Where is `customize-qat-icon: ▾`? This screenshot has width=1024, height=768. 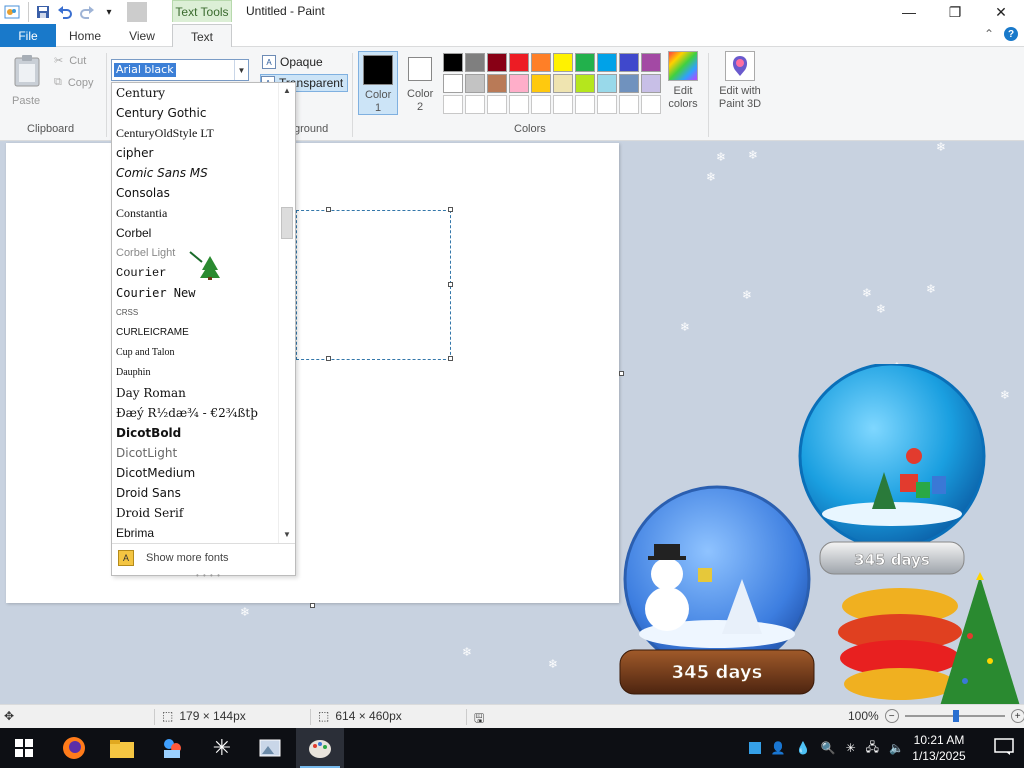 customize-qat-icon: ▾ is located at coordinates (109, 12).